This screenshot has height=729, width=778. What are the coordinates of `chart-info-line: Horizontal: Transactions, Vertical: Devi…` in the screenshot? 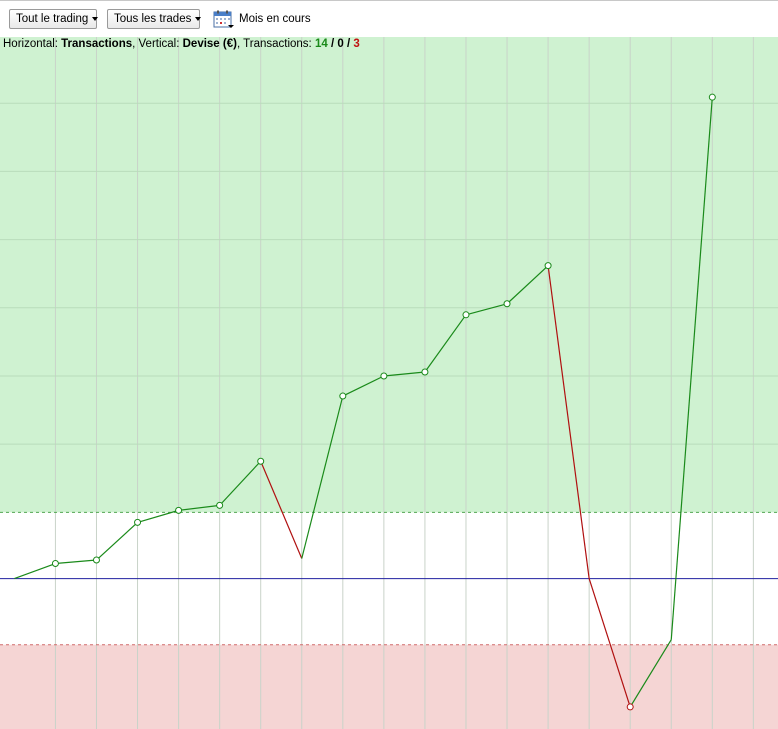 It's located at (181, 44).